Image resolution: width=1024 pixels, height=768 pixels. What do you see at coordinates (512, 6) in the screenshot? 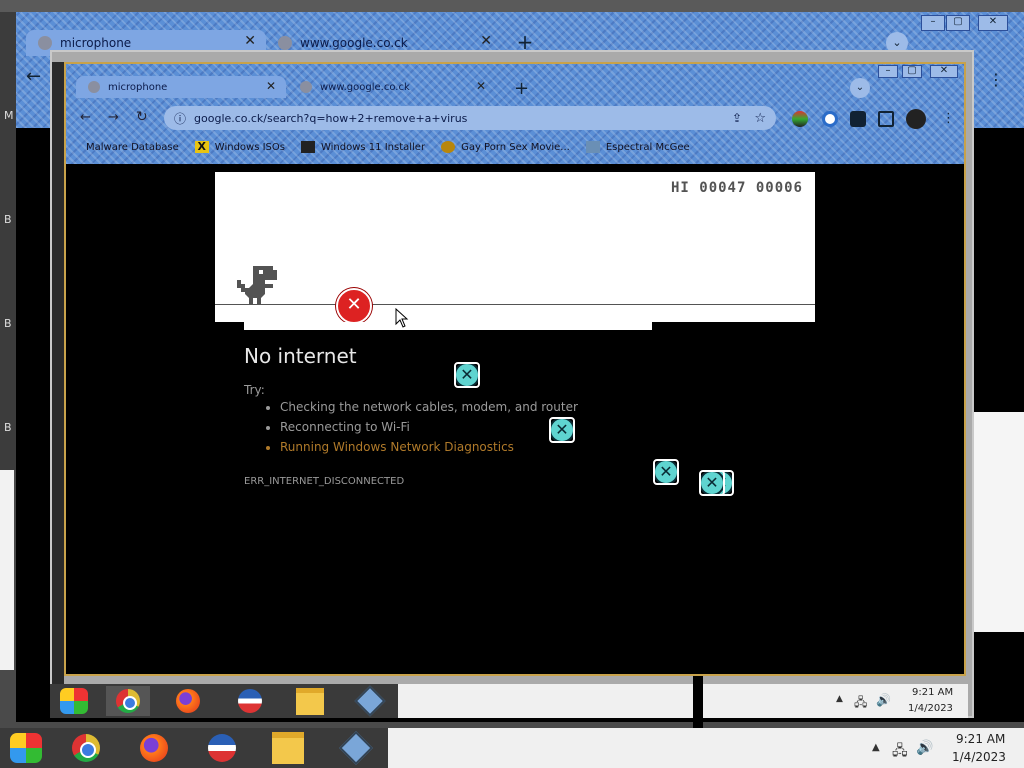
I see `desktop-top-strip` at bounding box center [512, 6].